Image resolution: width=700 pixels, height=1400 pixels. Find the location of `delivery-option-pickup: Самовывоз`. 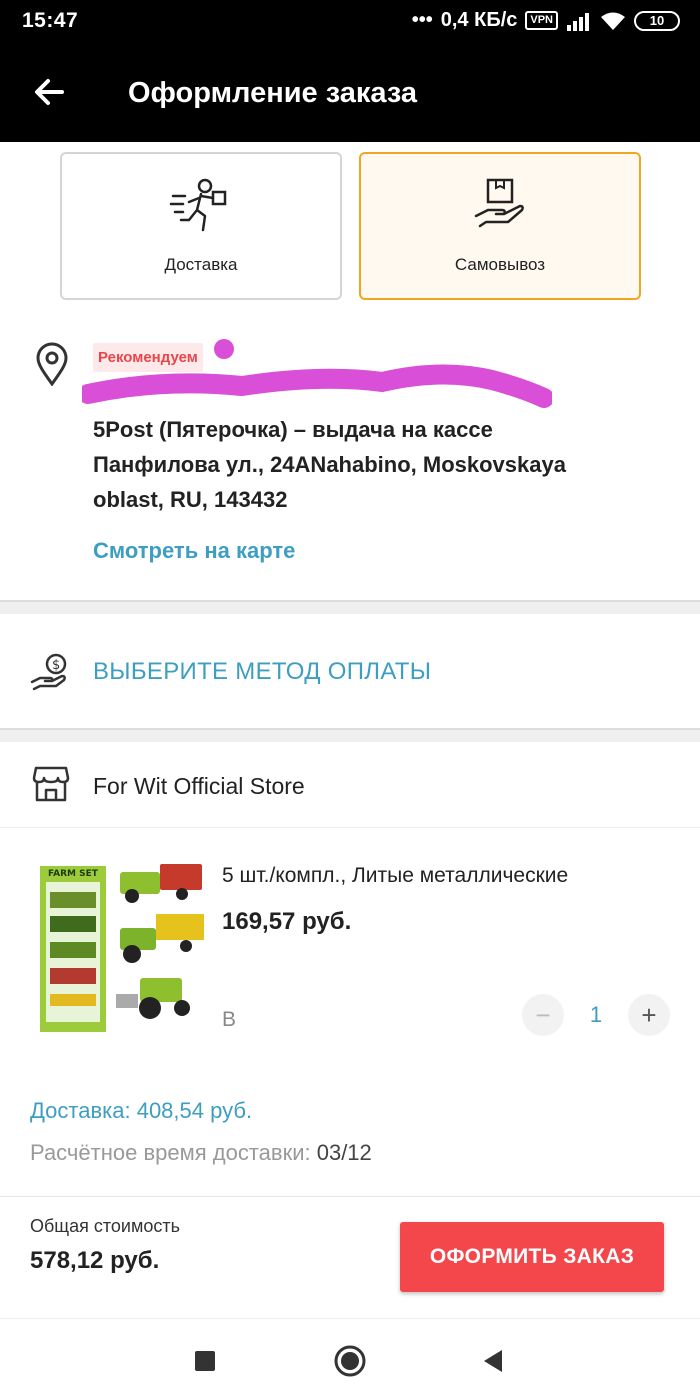

delivery-option-pickup: Самовывоз is located at coordinates (500, 226).